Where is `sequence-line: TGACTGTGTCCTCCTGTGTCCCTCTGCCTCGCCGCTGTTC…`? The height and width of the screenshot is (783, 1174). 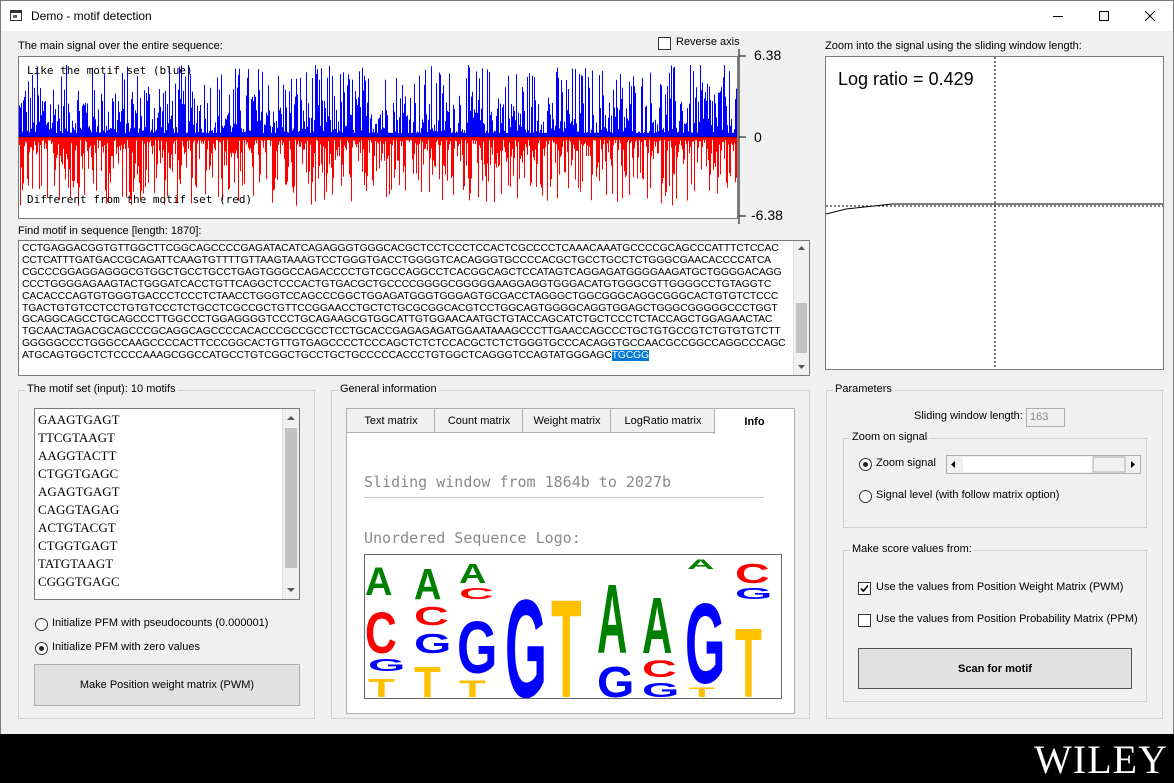 sequence-line: TGACTGTGTCCTCCTGTGTCCCTCTGCCTCGCCGCTGTTC… is located at coordinates (400, 308).